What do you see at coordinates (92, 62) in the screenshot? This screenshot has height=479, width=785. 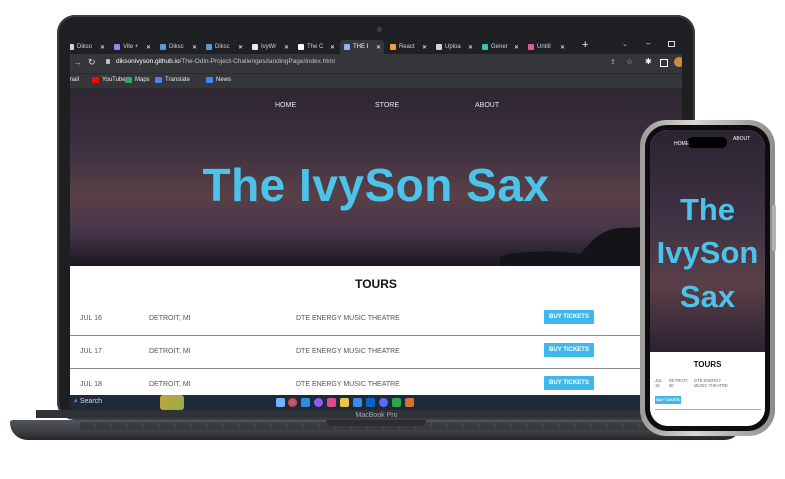 I see `reload-icon: ↻` at bounding box center [92, 62].